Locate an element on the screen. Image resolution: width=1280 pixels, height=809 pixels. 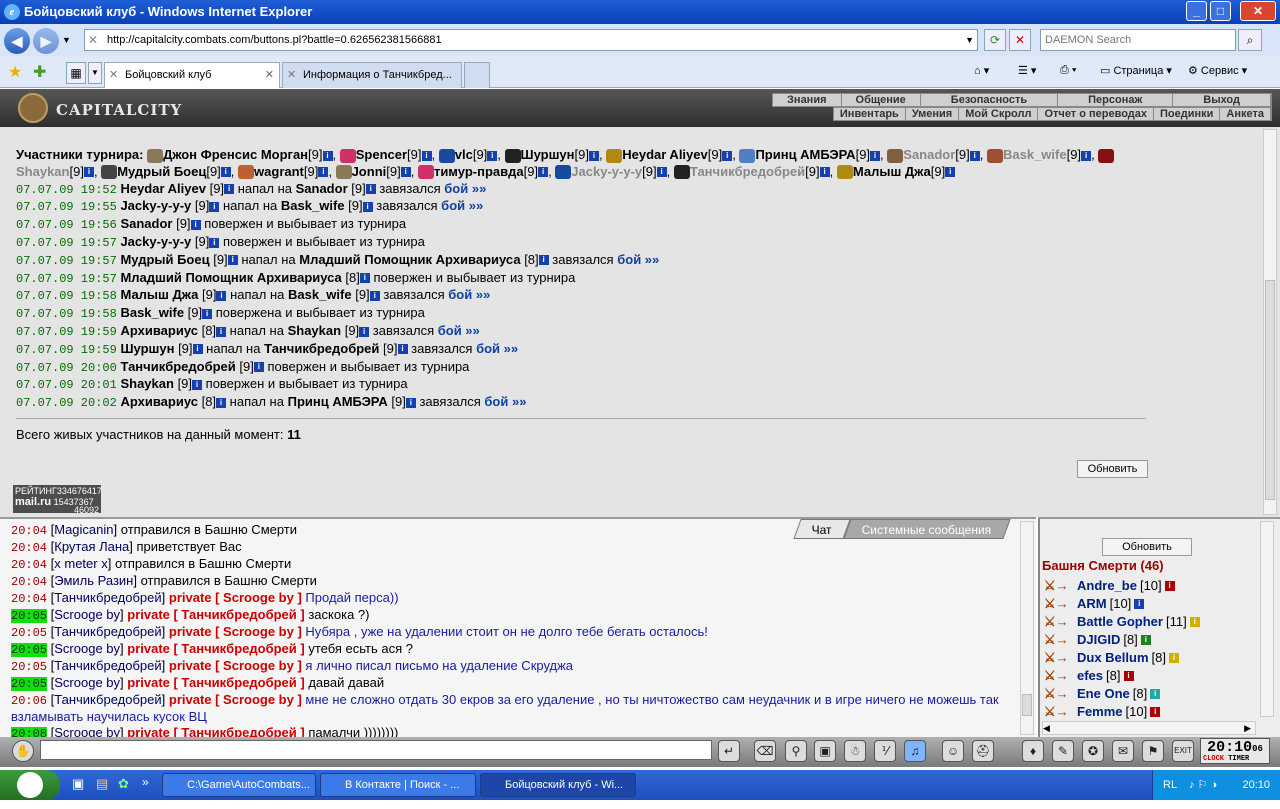
minimize-button: _ is located at coordinates (1196, 11).